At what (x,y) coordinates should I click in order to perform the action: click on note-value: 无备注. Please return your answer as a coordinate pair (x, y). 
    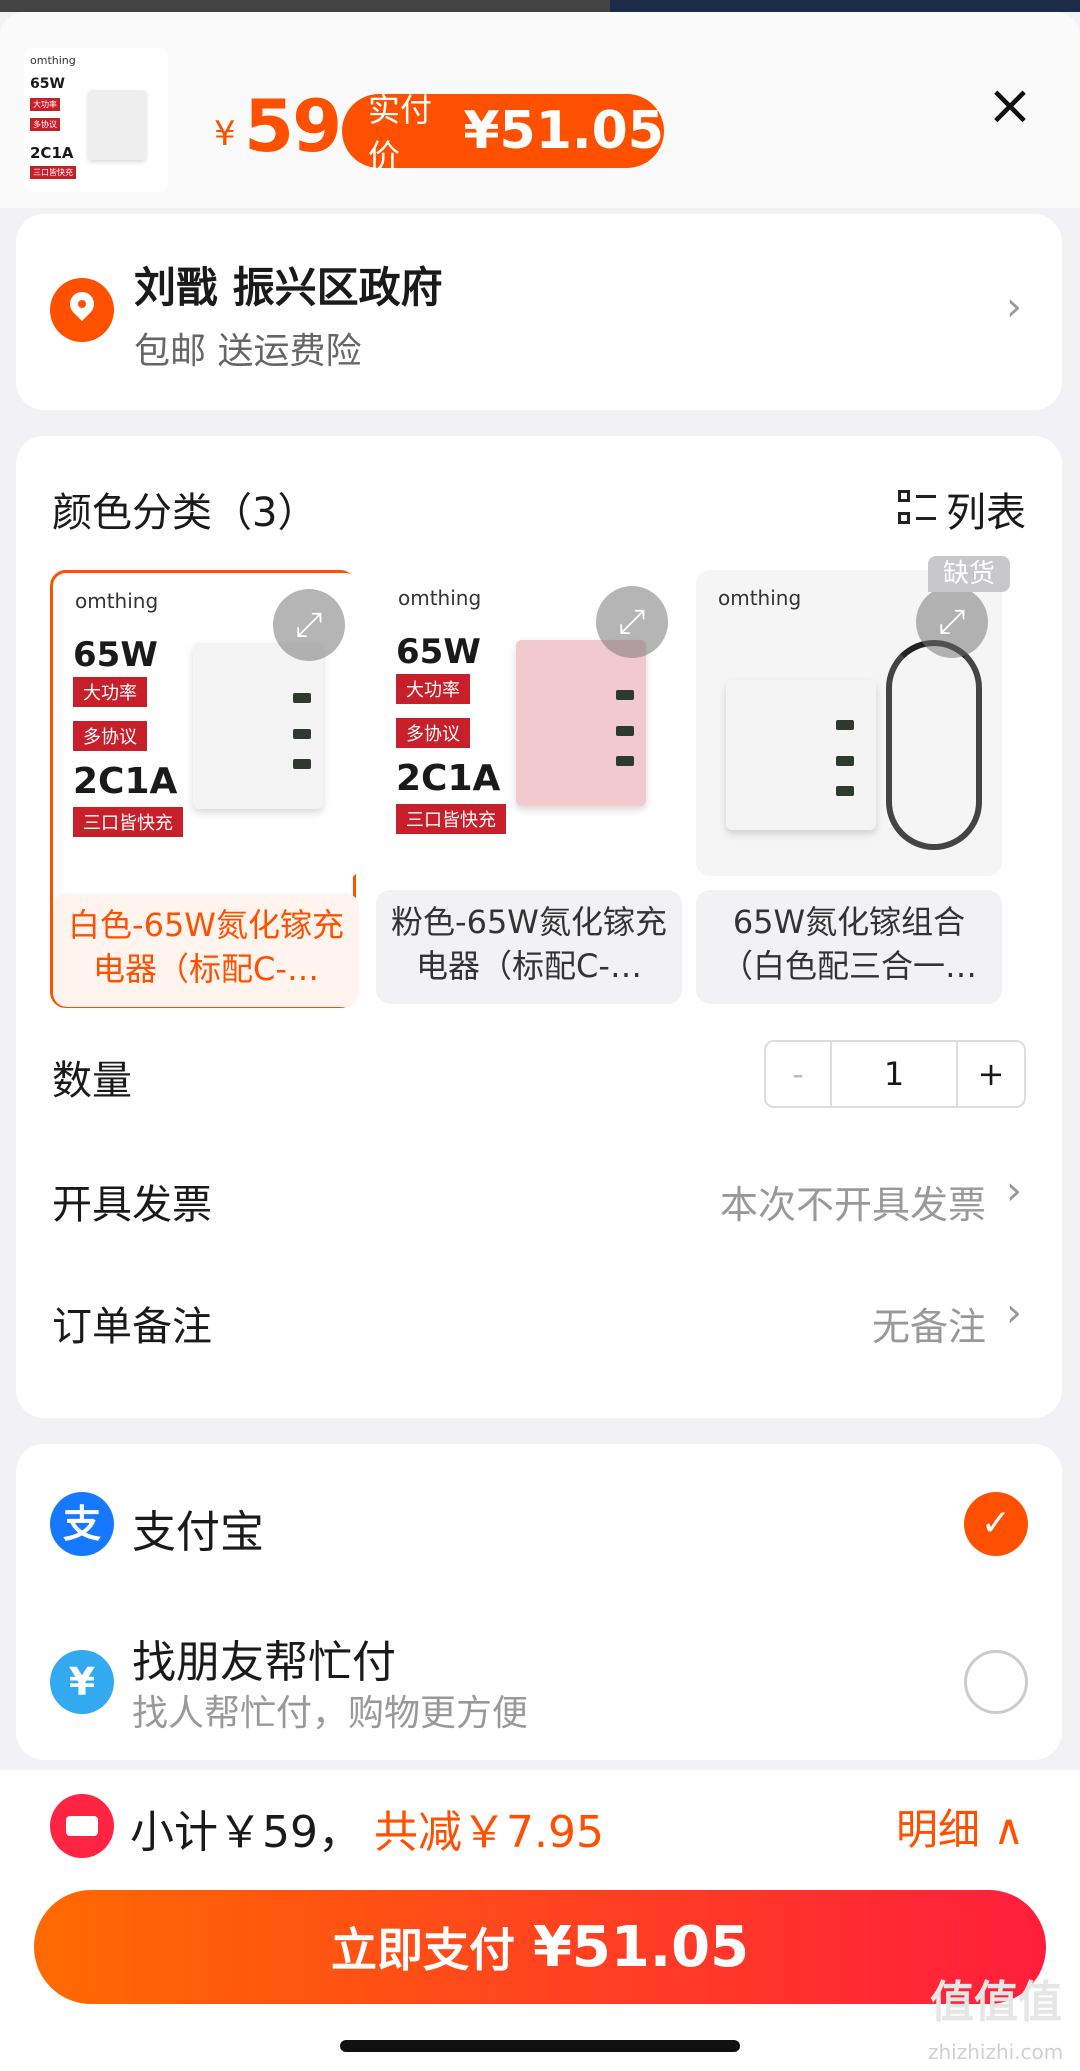
    Looking at the image, I should click on (929, 1323).